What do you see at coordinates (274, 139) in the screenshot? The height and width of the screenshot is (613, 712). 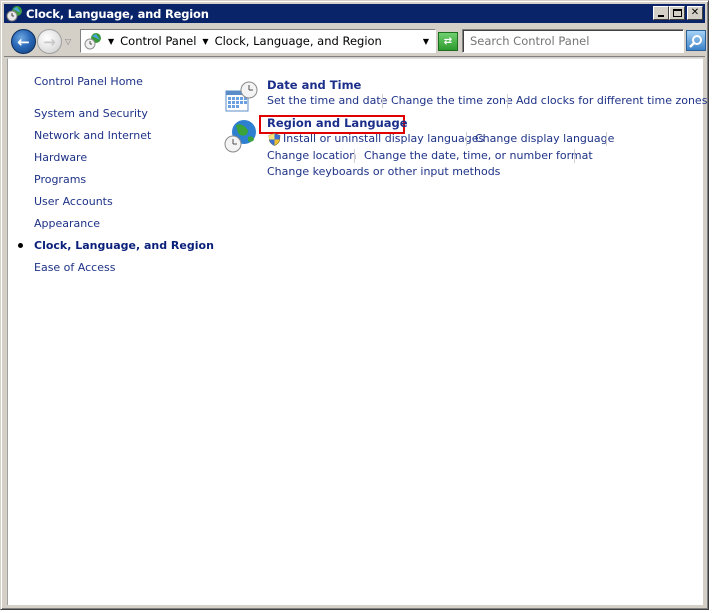 I see `uac-shield-icon` at bounding box center [274, 139].